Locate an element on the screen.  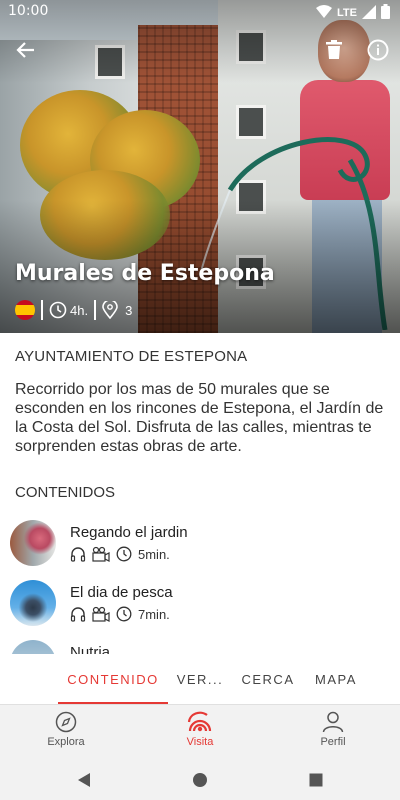
route-places: 3 is located at coordinates (117, 310).